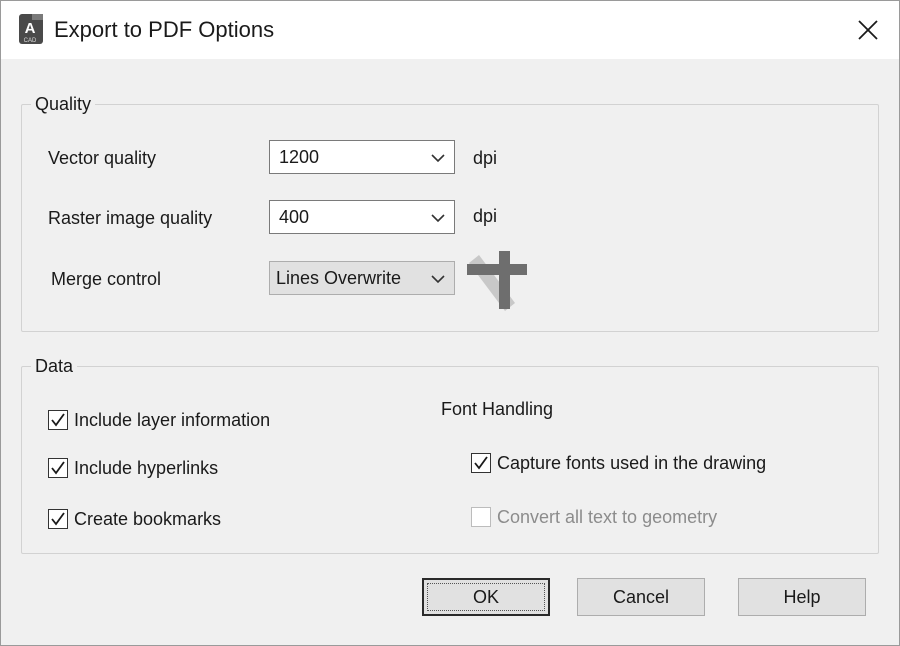 The image size is (900, 646). I want to click on merge-preview-icon, so click(497, 281).